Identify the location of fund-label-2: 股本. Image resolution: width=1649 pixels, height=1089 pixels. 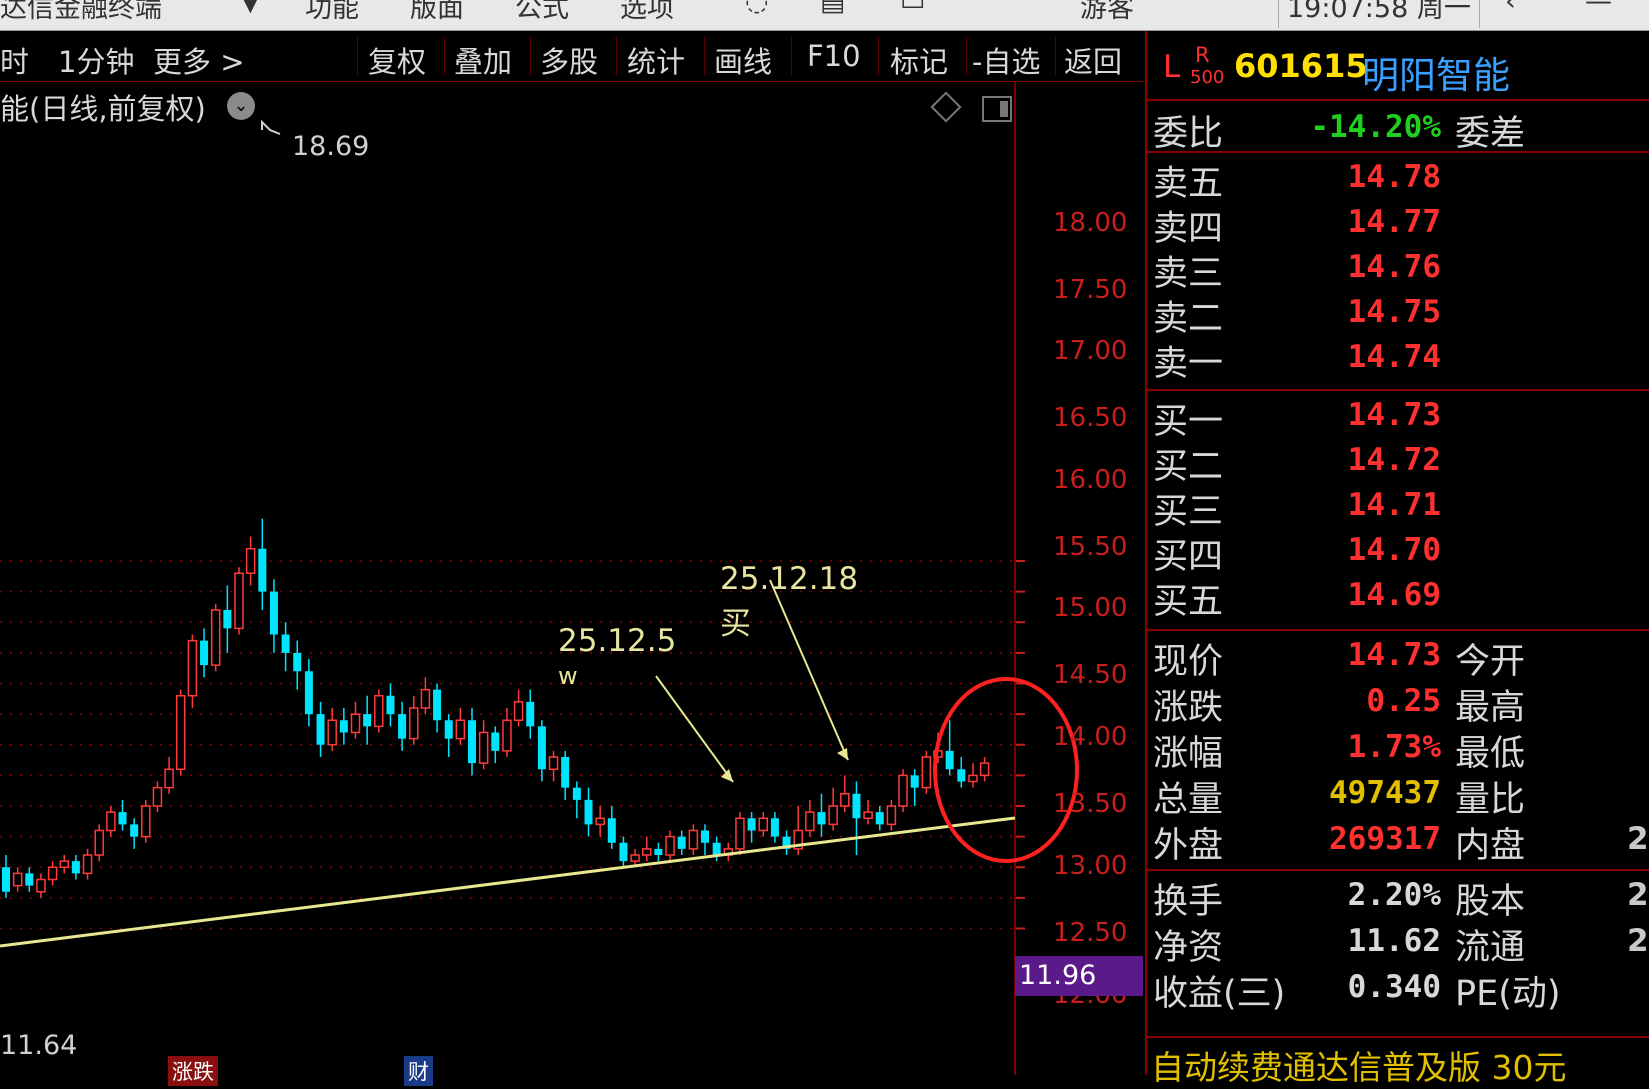
(1490, 902).